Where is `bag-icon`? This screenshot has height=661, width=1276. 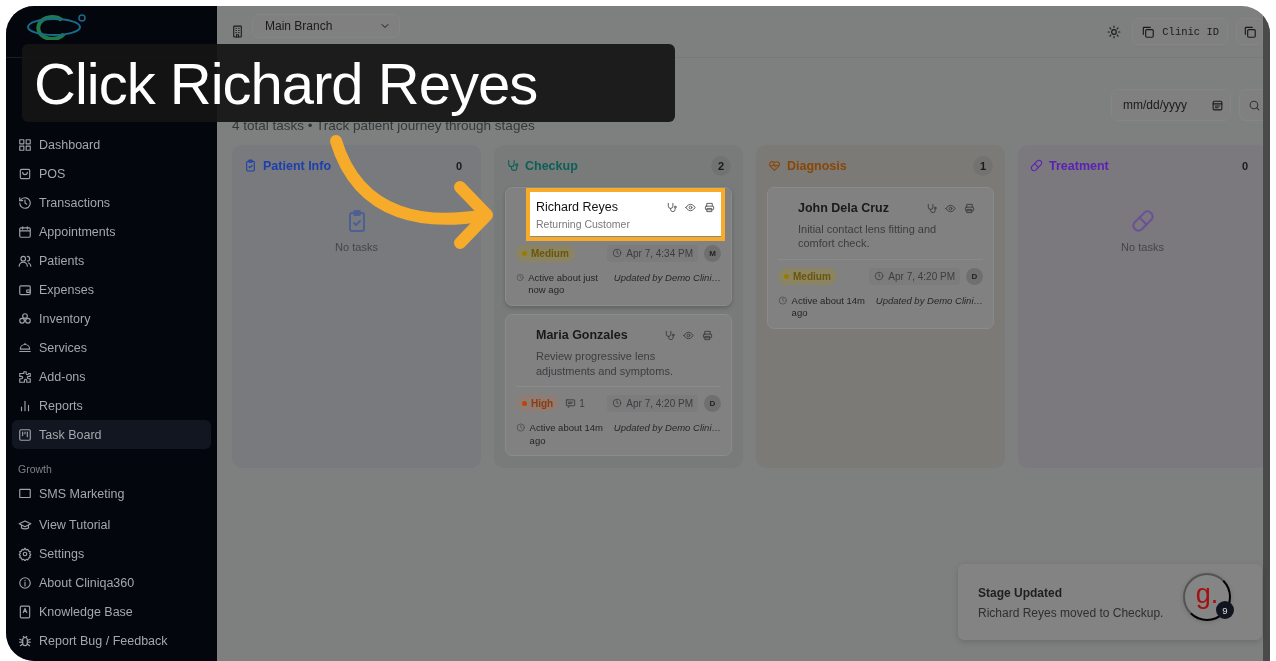
bag-icon is located at coordinates (25, 173).